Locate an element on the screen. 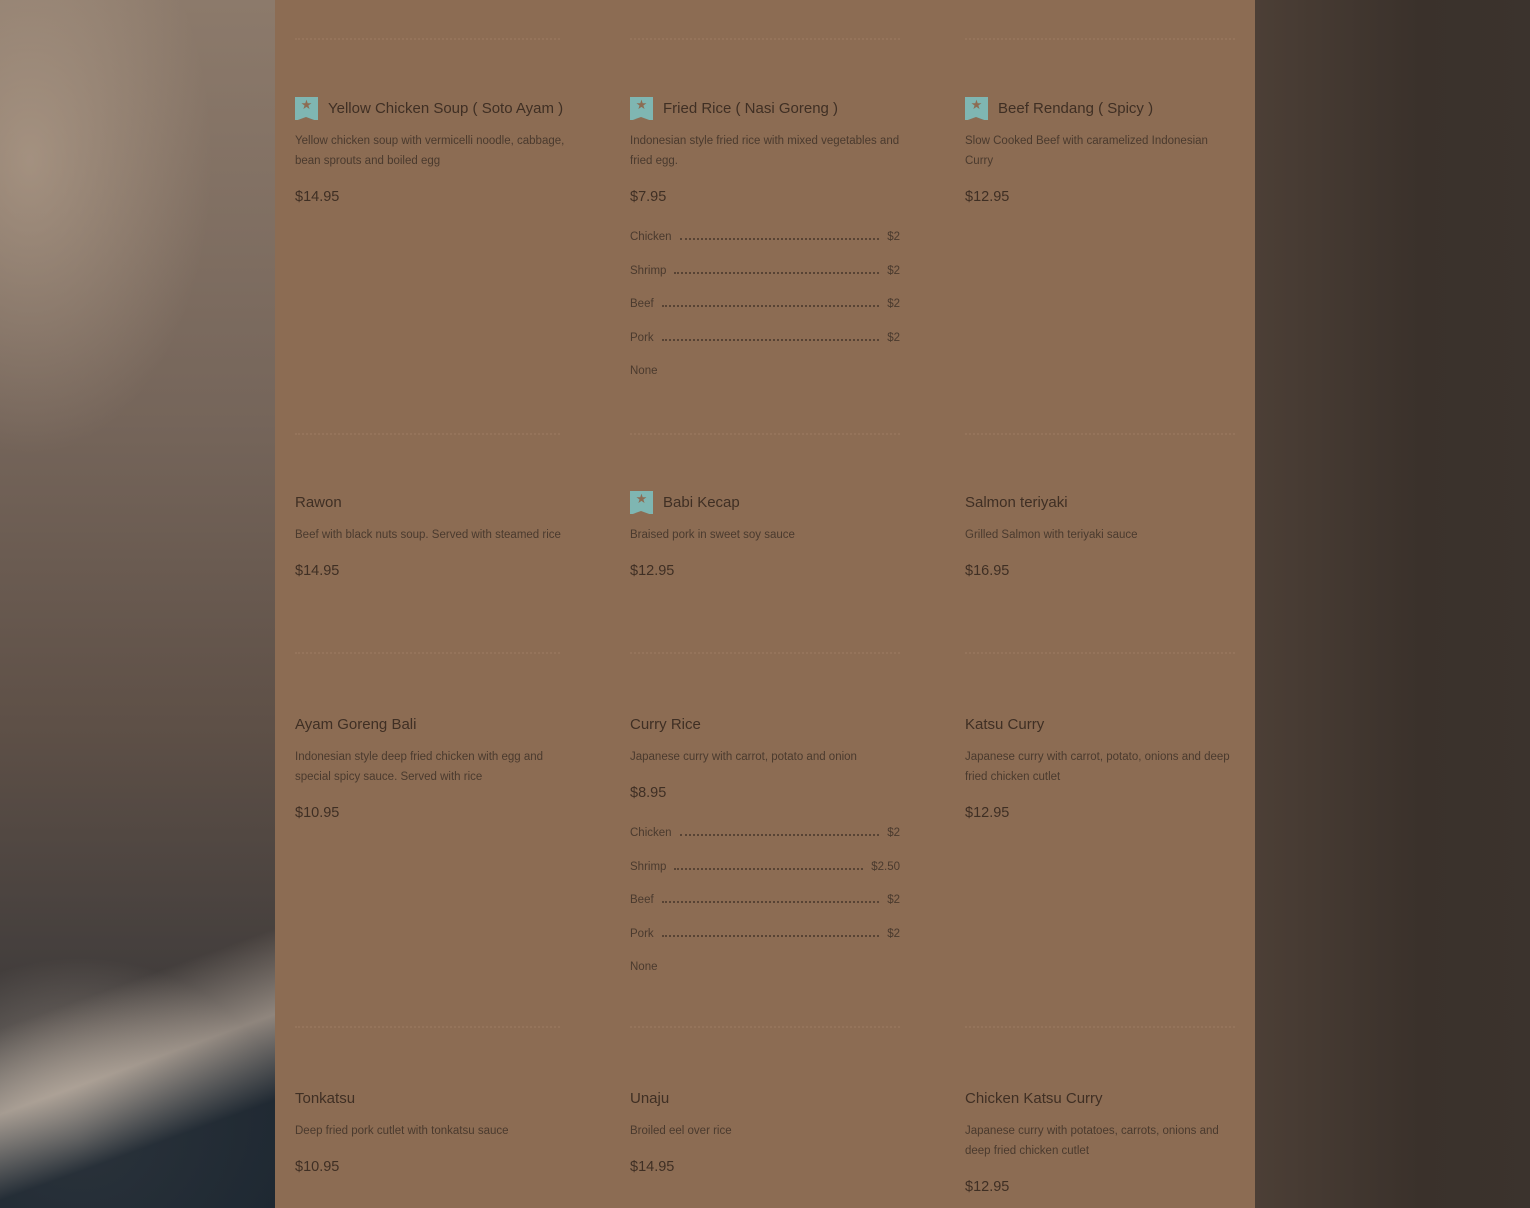 The width and height of the screenshot is (1530, 1208). menu-item-header: Chicken Katsu Curry is located at coordinates (1100, 1098).